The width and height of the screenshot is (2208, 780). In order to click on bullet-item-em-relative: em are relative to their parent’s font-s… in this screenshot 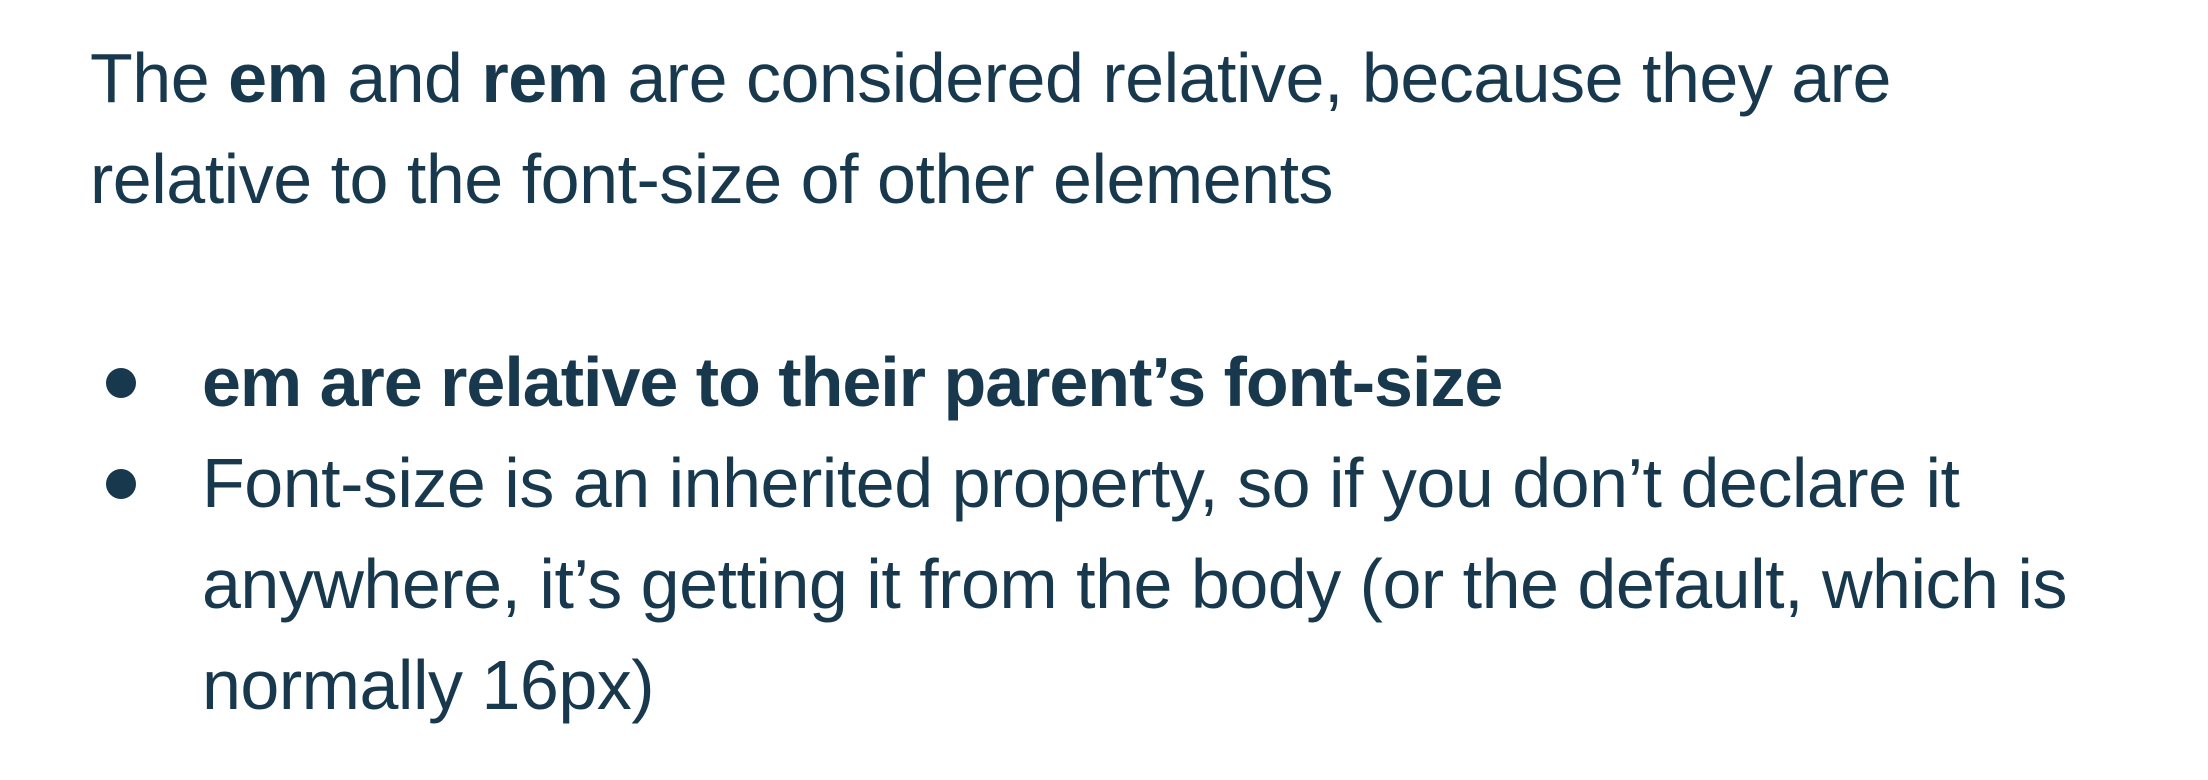, I will do `click(1120, 382)`.